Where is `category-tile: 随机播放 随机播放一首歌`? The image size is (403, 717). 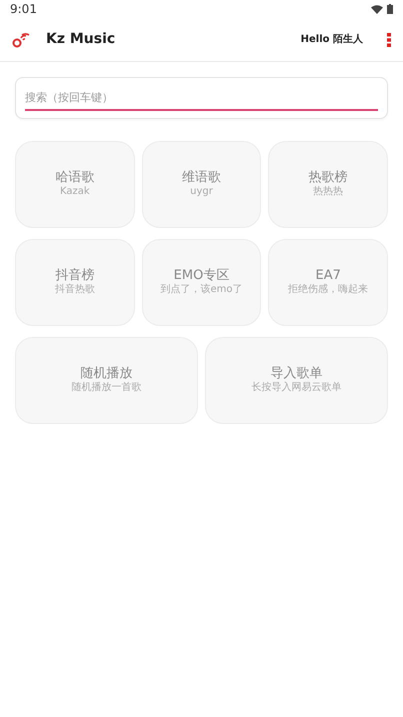 category-tile: 随机播放 随机播放一首歌 is located at coordinates (106, 380).